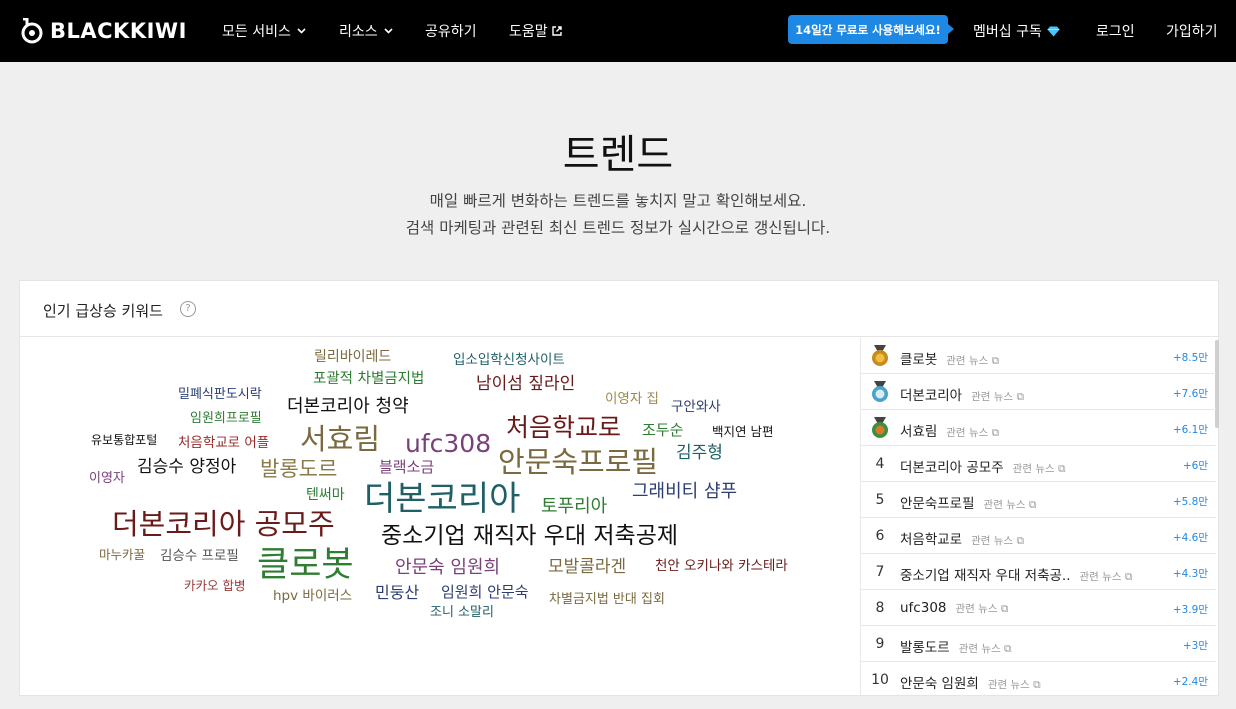  Describe the element at coordinates (124, 440) in the screenshot. I see `cloud-word: 유보통합포털` at that location.